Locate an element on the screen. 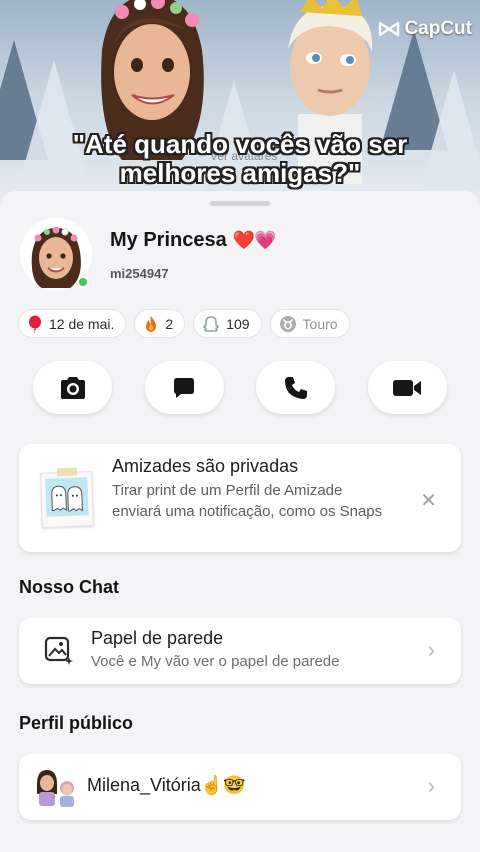 This screenshot has height=852, width=480. chip-label: Touro is located at coordinates (320, 323).